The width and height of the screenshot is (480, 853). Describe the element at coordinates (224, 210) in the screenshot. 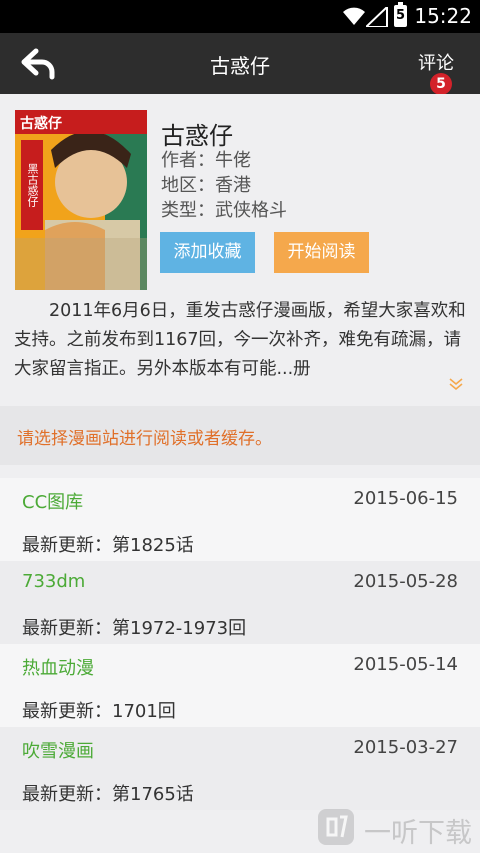

I see `genre: 类型：武侠格斗` at that location.